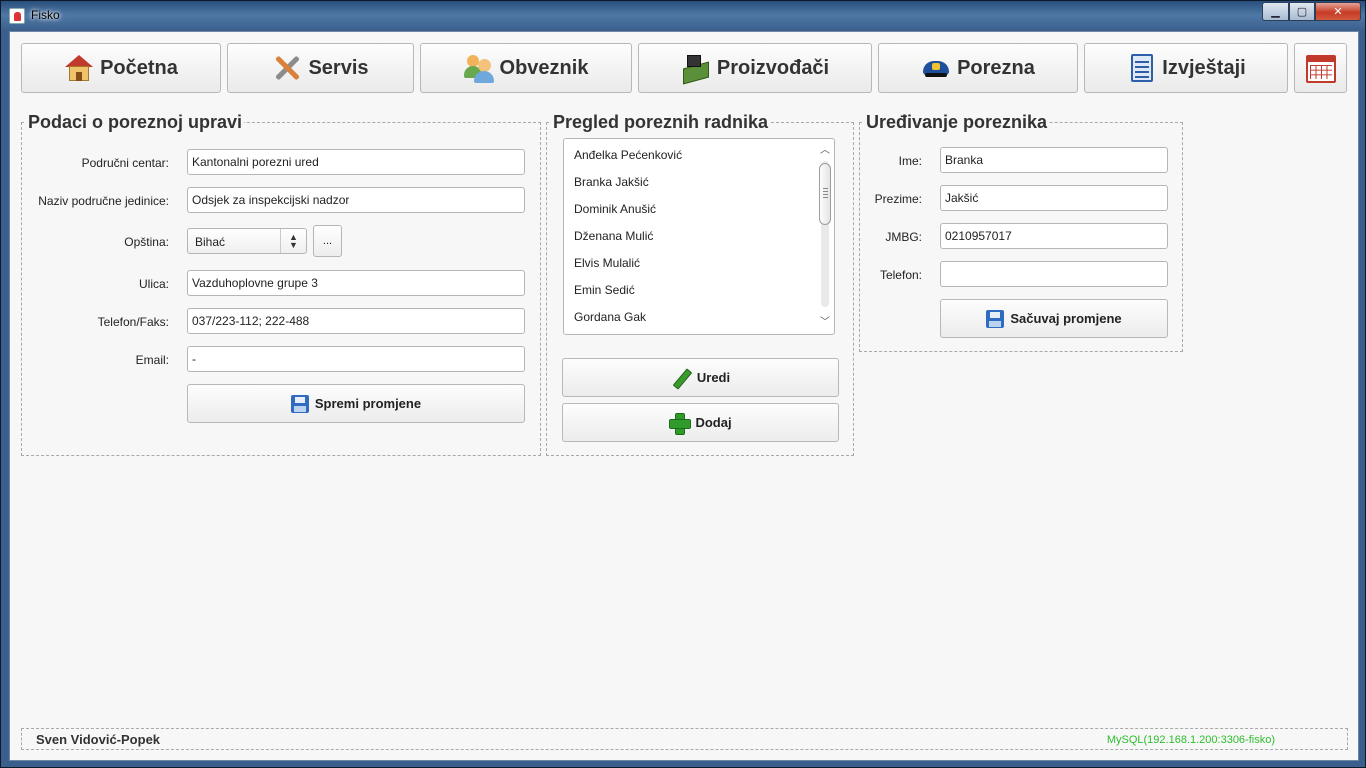 The height and width of the screenshot is (768, 1366). I want to click on window-controls: ▁ ▢ ✕, so click(1311, 11).